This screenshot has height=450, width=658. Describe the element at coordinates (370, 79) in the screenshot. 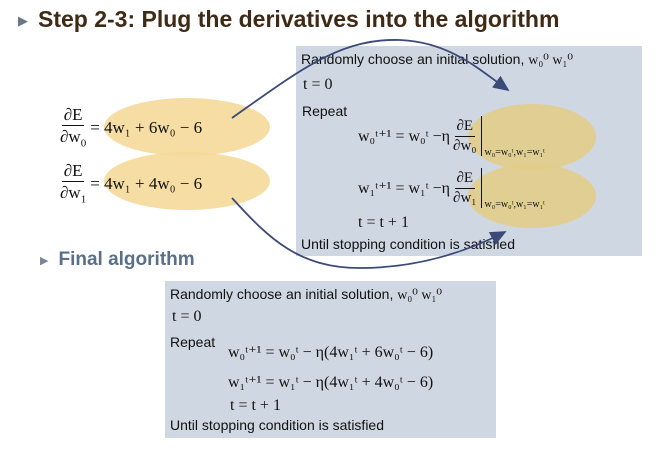

I see `arrow-dw0-to-update` at that location.